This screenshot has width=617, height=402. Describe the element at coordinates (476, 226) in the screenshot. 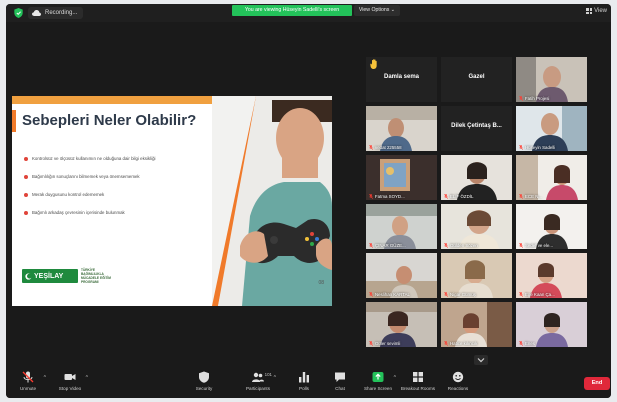

I see `participant-tile: Gülden Sözen` at that location.